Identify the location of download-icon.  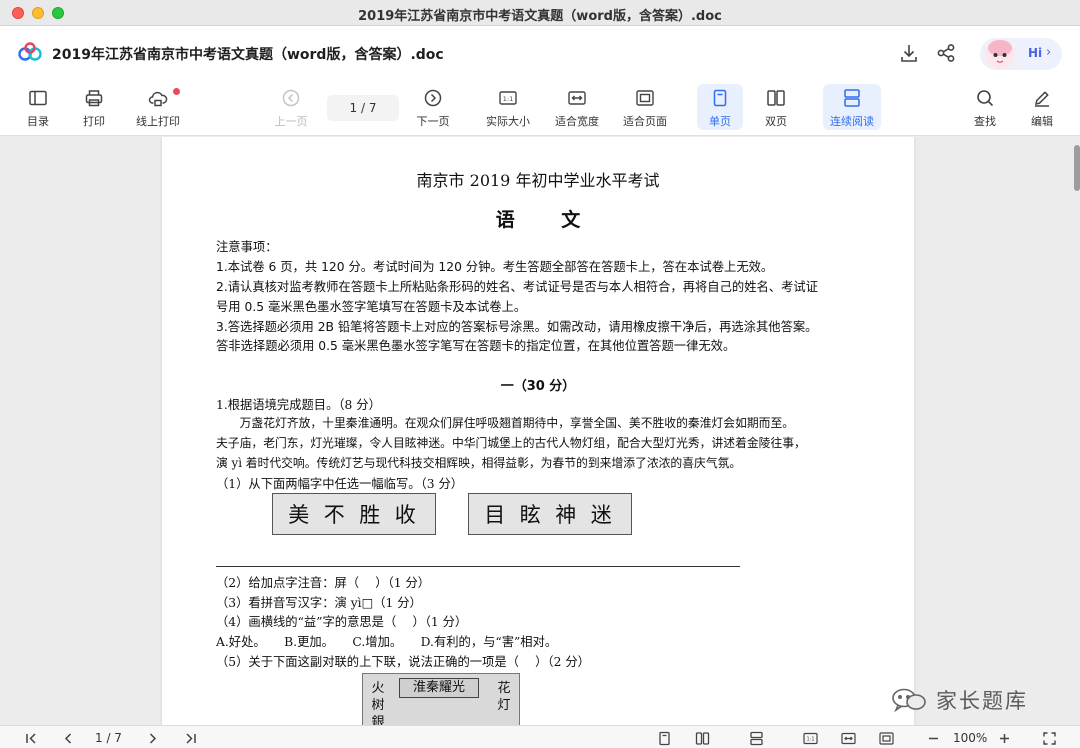
(909, 53).